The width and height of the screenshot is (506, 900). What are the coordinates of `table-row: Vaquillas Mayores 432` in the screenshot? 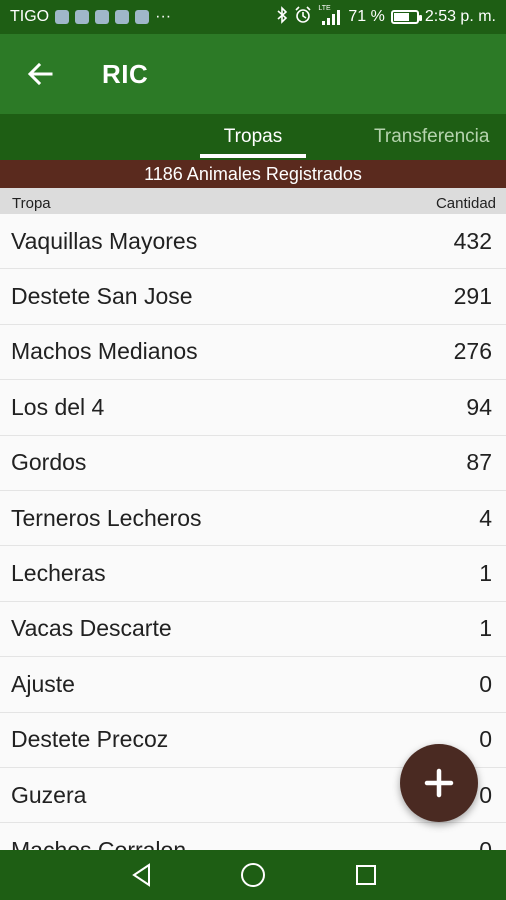 It's located at (253, 242).